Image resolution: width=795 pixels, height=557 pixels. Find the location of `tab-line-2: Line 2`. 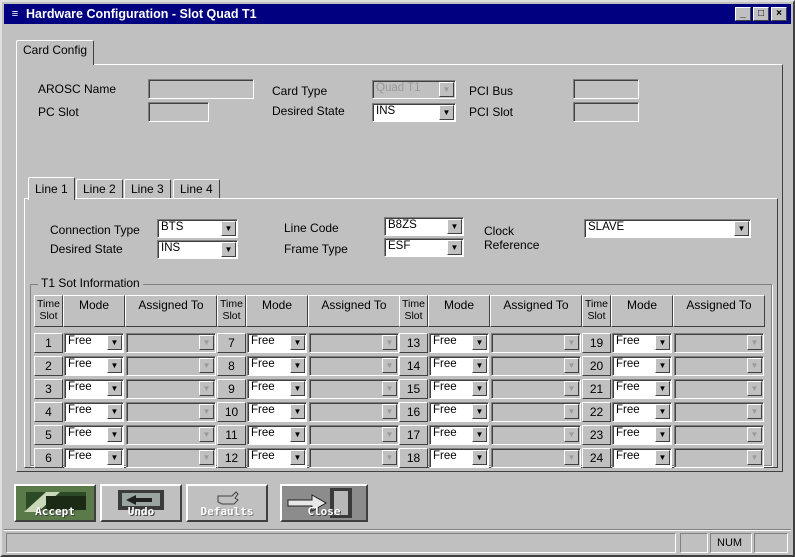

tab-line-2: Line 2 is located at coordinates (99, 189).